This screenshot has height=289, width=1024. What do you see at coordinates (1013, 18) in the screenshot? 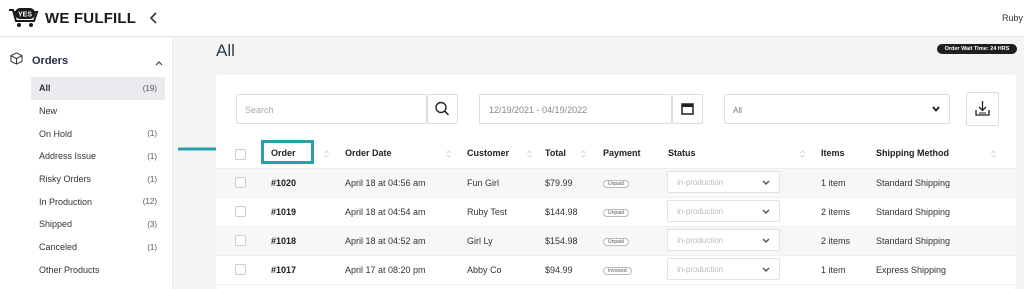
I see `user-name: Ruby` at bounding box center [1013, 18].